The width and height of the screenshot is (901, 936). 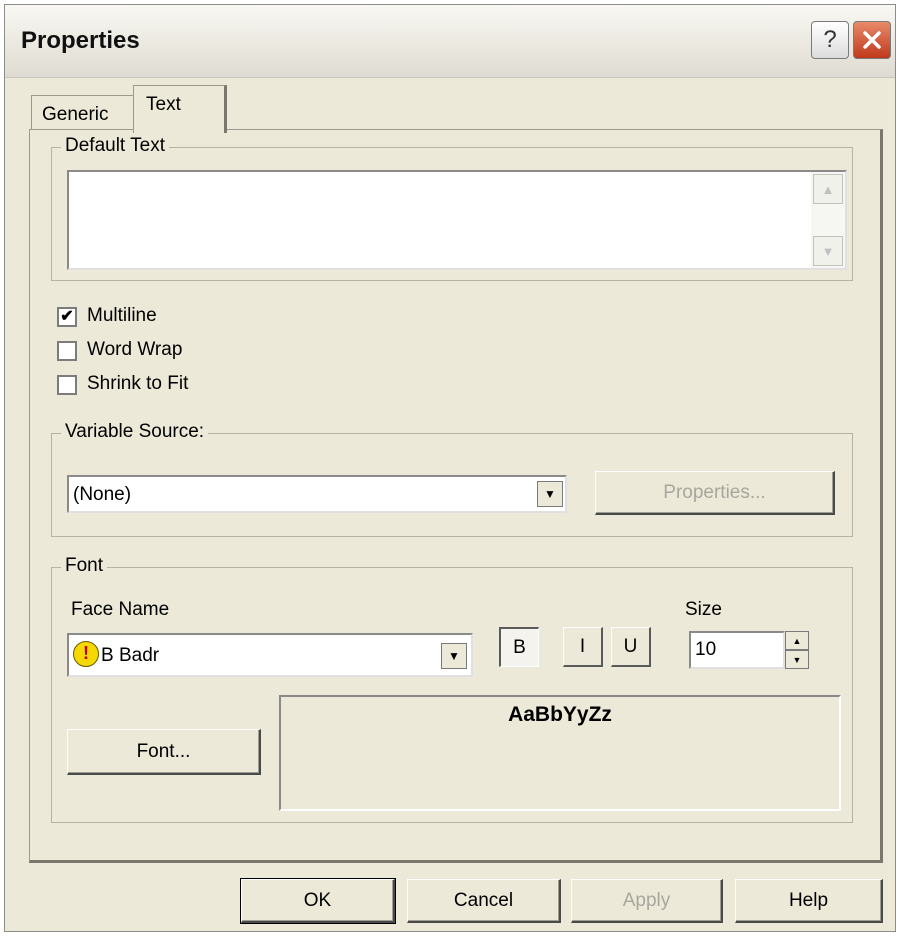 What do you see at coordinates (560, 714) in the screenshot?
I see `font-preview-text: AaBbYyZz` at bounding box center [560, 714].